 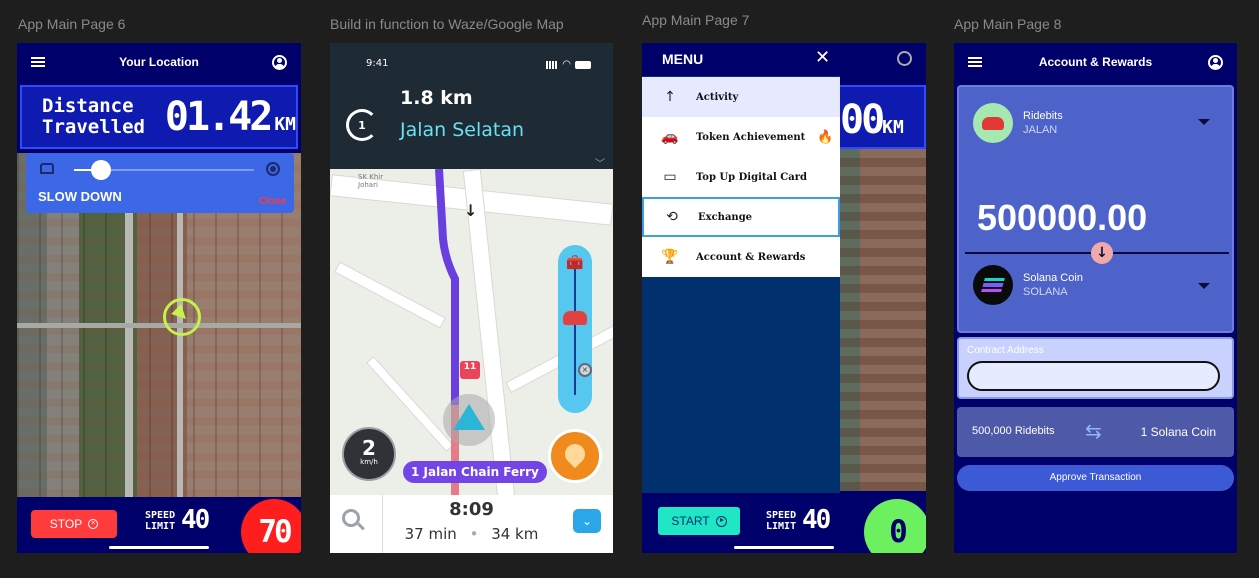 I want to click on status-icons: ◠, so click(x=568, y=64).